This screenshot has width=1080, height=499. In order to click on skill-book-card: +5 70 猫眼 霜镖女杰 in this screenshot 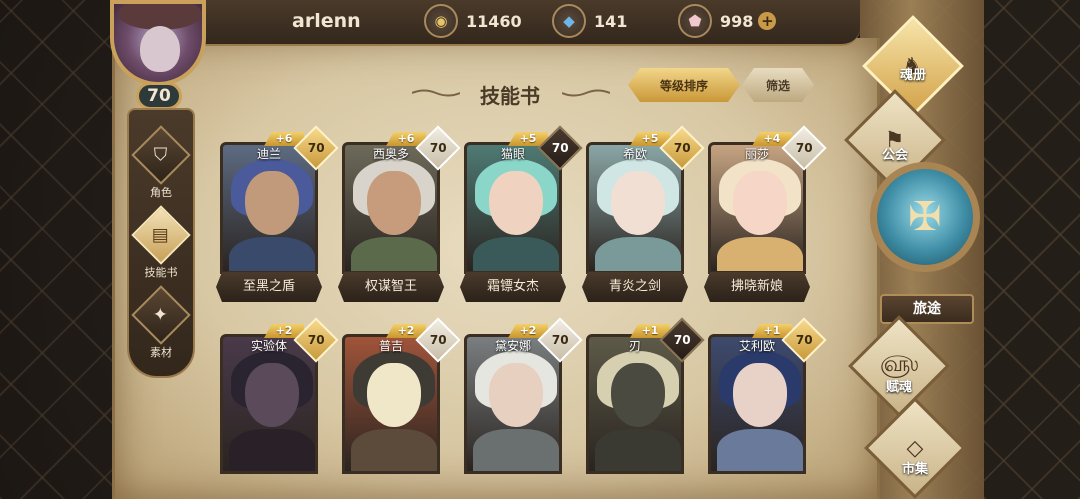, I will do `click(523, 213)`.